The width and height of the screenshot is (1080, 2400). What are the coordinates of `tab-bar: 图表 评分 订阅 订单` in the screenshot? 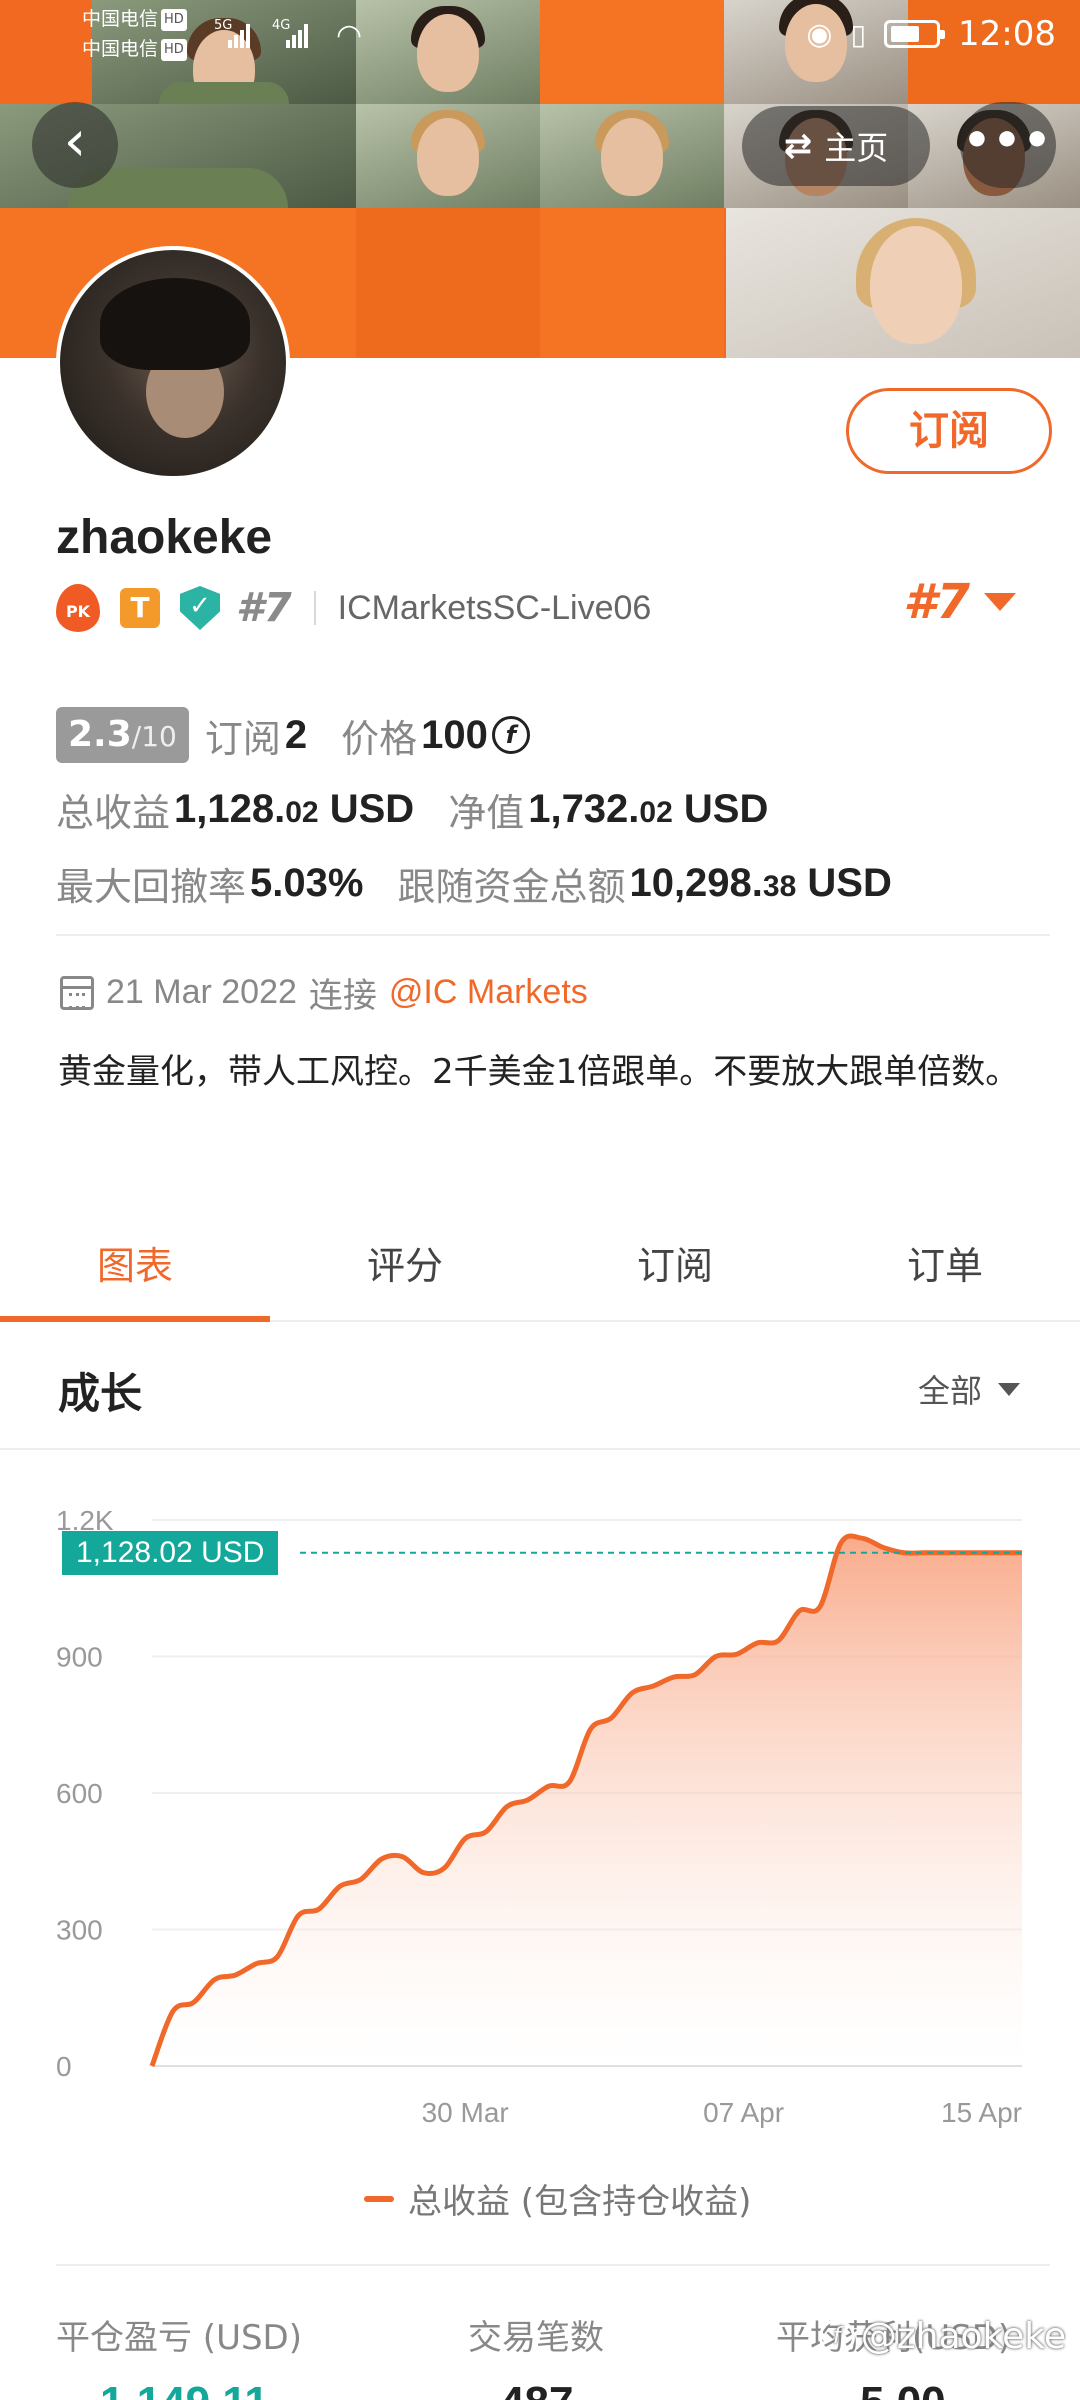 It's located at (540, 1272).